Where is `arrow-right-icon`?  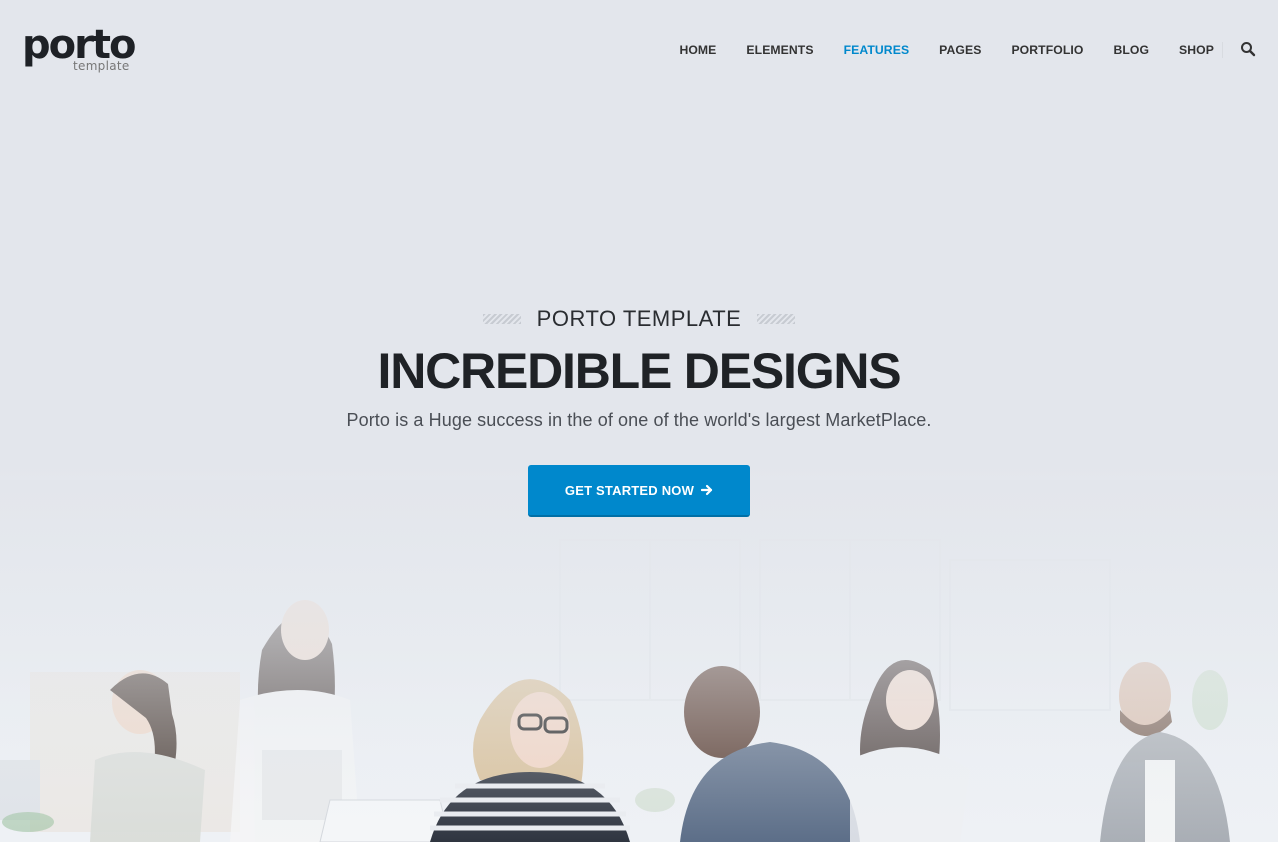 arrow-right-icon is located at coordinates (707, 490).